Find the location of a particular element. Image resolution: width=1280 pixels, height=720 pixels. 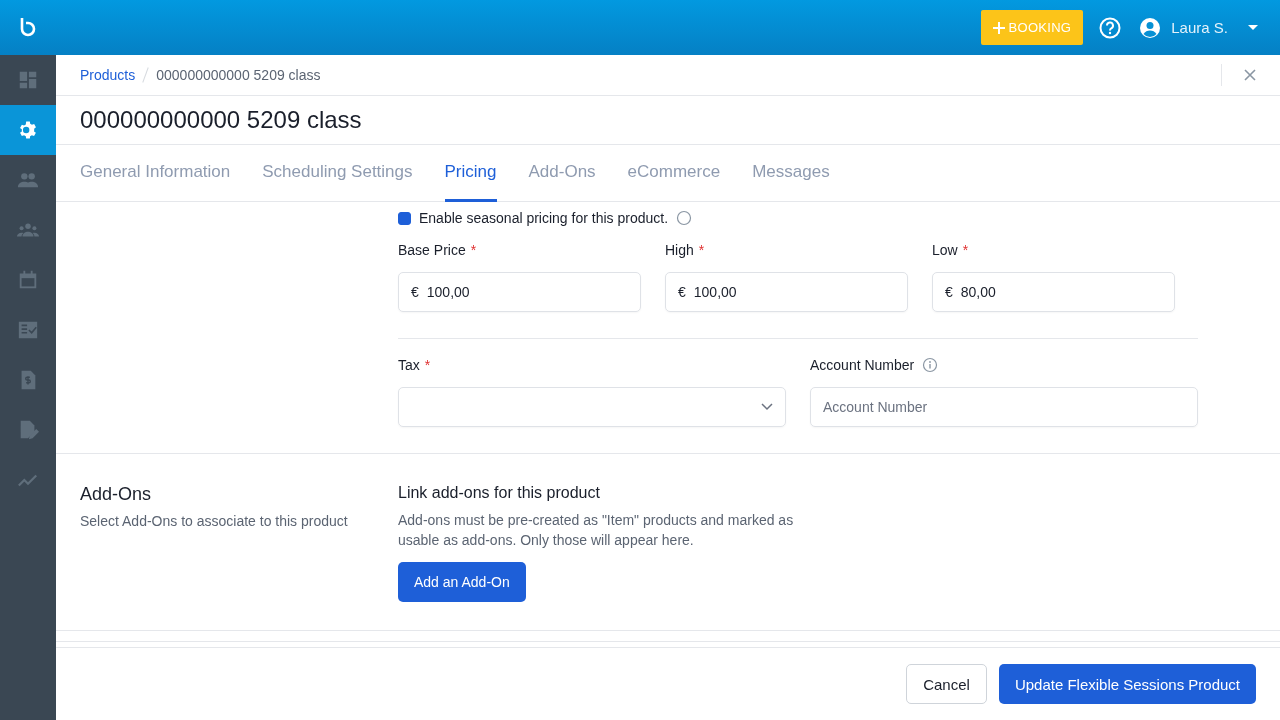

calendar-icon is located at coordinates (28, 280).